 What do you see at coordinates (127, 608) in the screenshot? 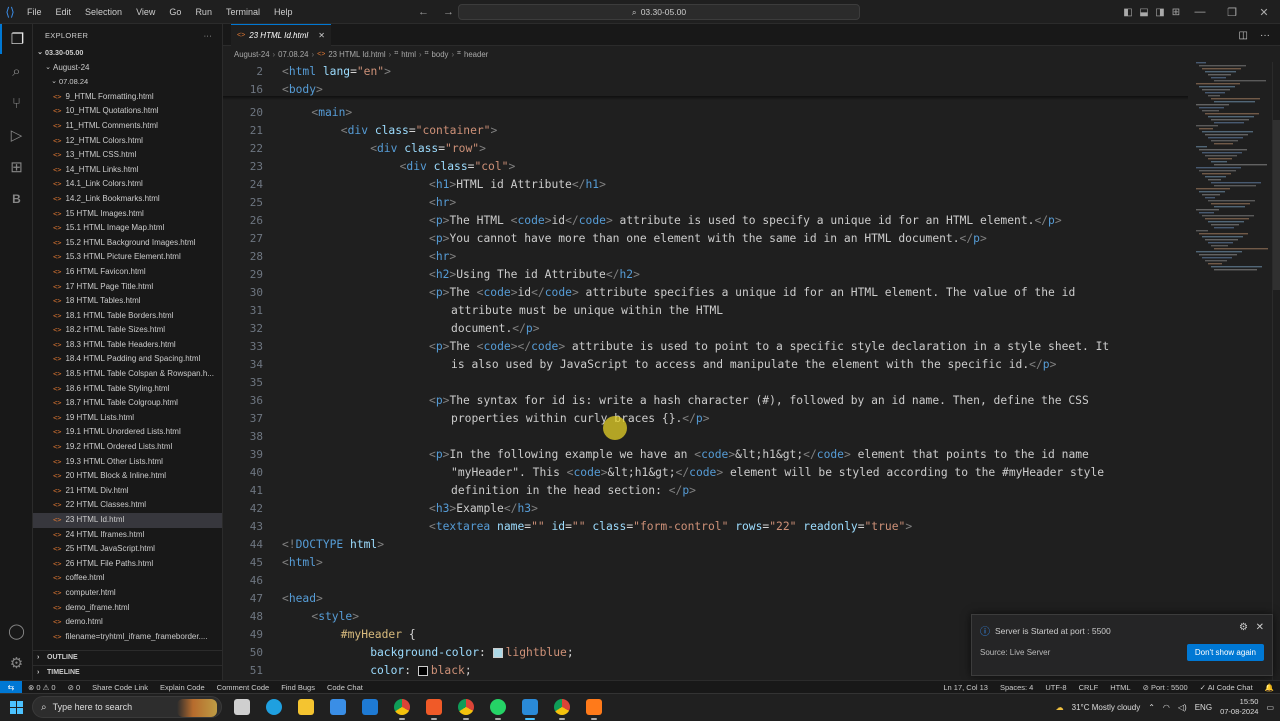
I see `file-item: <> demo_iframe.html` at bounding box center [127, 608].